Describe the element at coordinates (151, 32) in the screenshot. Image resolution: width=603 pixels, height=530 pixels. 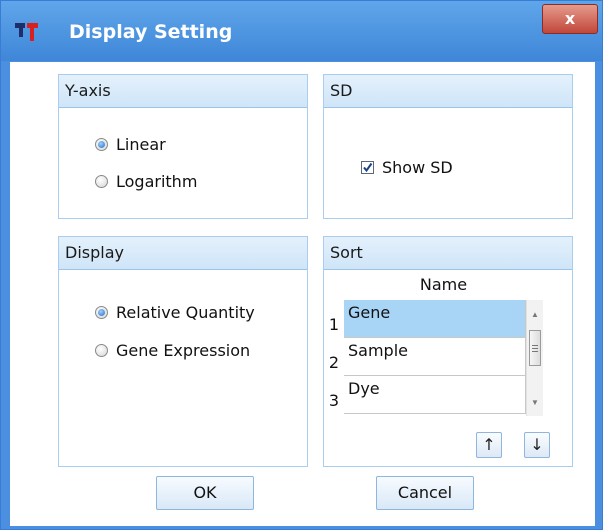
I see `window-title: Display Setting` at that location.